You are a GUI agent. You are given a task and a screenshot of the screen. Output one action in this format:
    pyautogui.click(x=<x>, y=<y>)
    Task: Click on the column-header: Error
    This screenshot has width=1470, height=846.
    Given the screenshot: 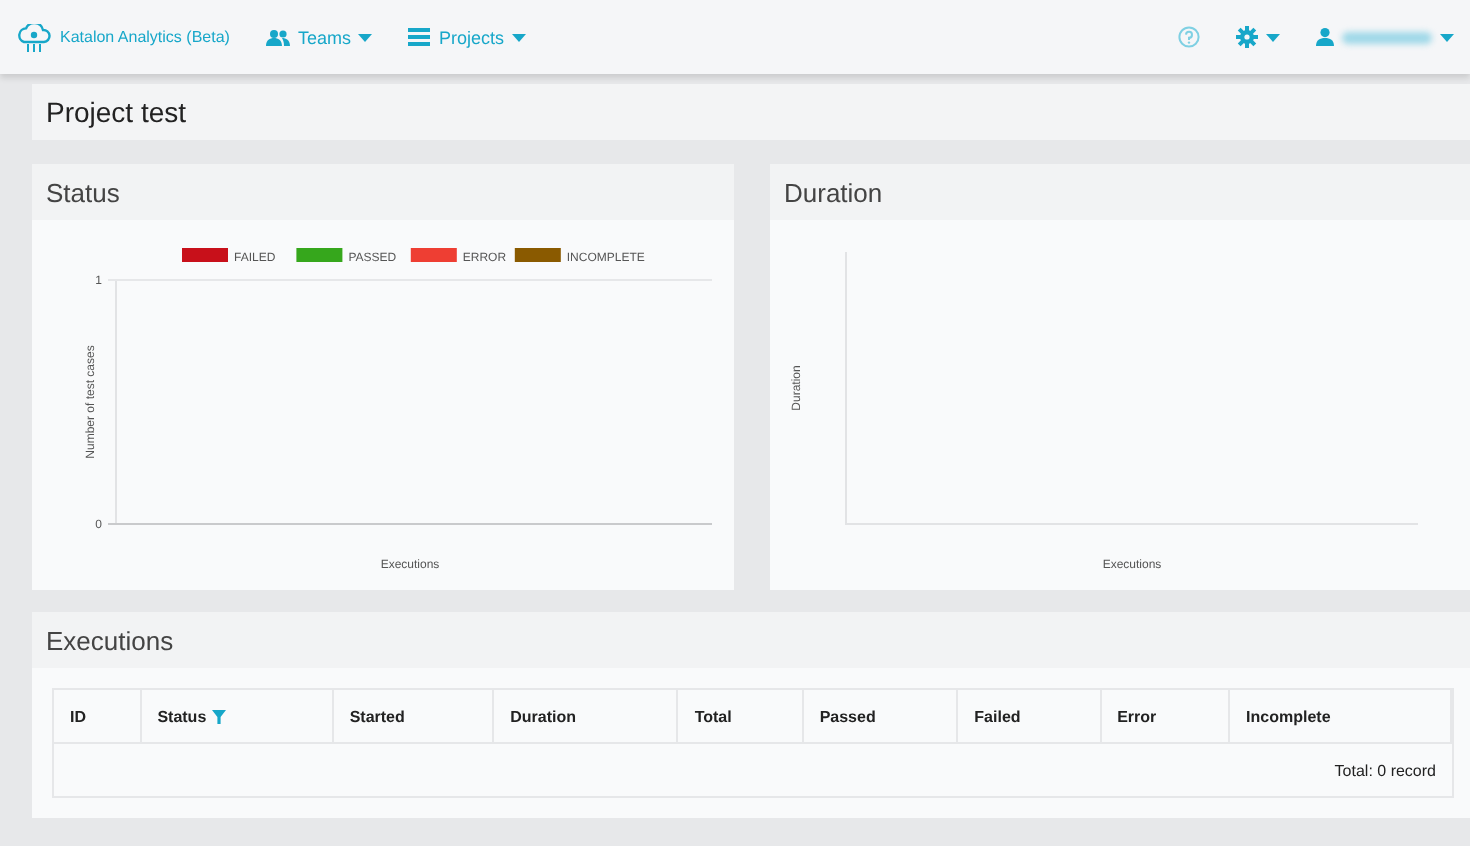 What is the action you would take?
    pyautogui.click(x=1166, y=716)
    